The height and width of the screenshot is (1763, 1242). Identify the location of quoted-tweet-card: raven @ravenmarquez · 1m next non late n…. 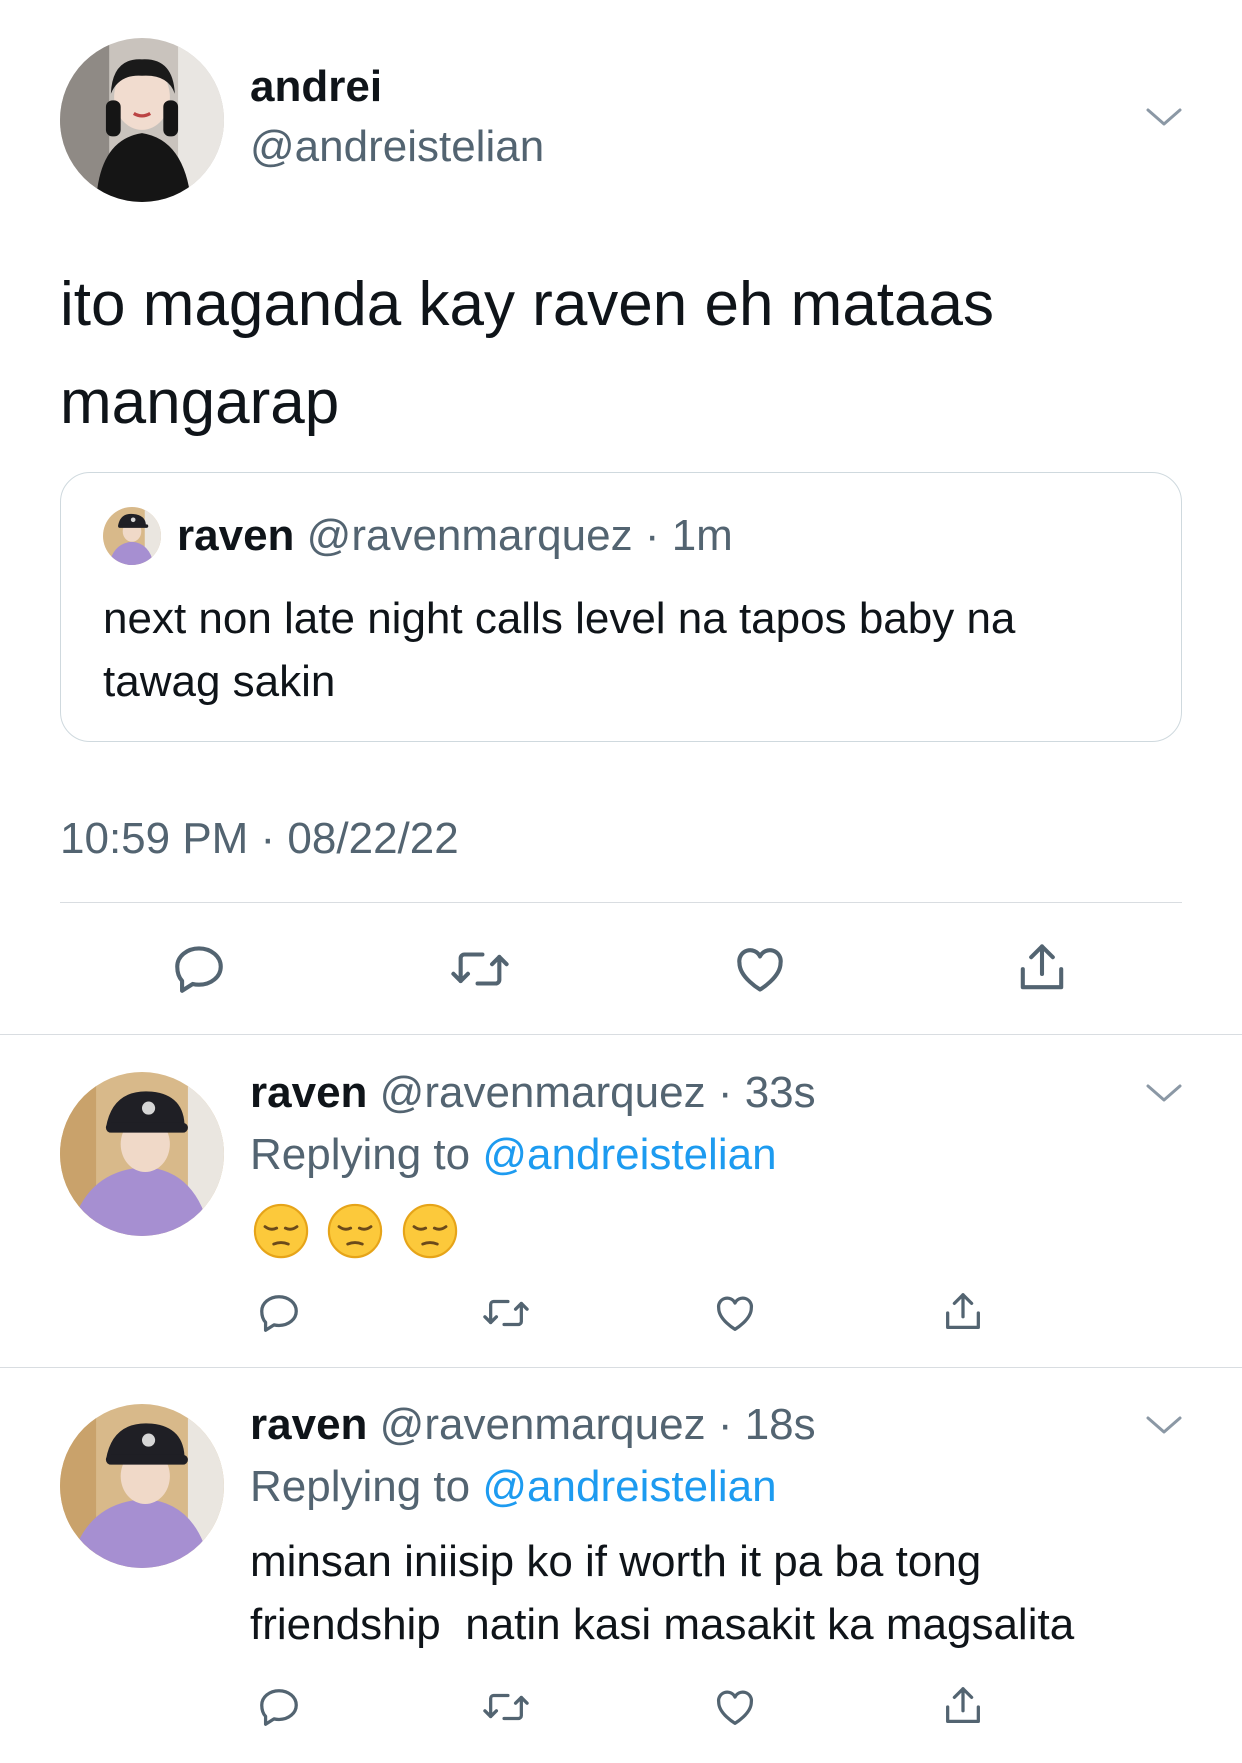
(621, 607).